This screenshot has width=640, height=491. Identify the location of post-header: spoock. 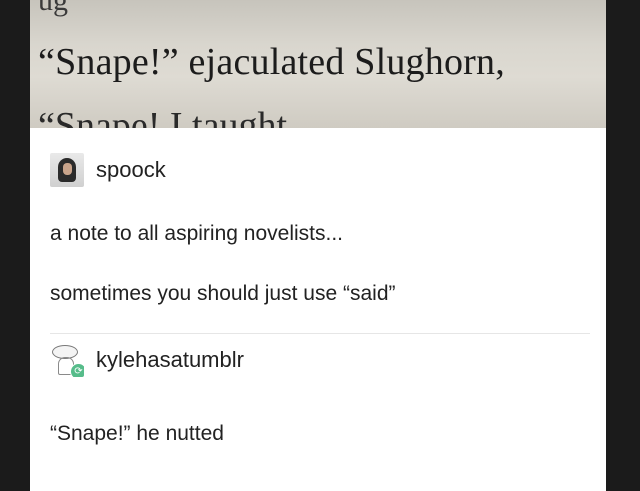
(108, 170).